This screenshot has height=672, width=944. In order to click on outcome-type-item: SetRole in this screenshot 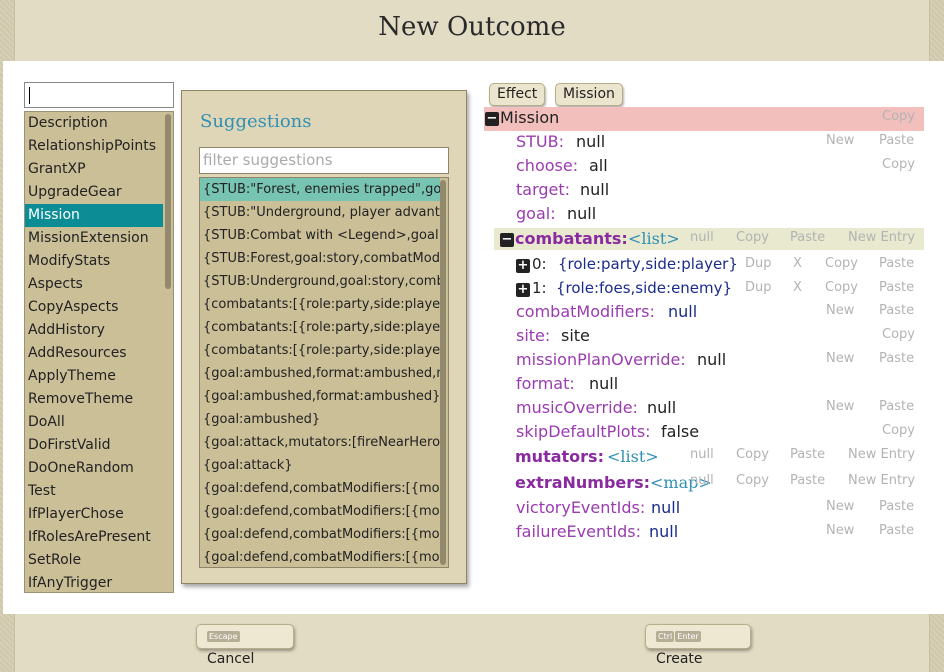, I will do `click(94, 560)`.